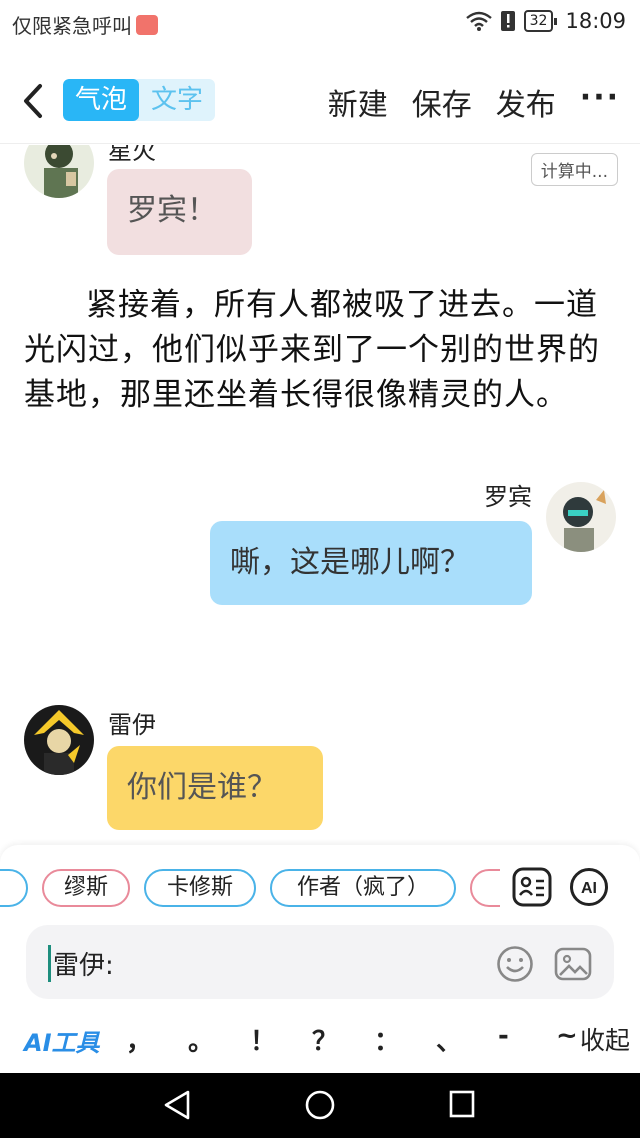 This screenshot has height=1138, width=640. What do you see at coordinates (59, 171) in the screenshot?
I see `avatar-xinghuo` at bounding box center [59, 171].